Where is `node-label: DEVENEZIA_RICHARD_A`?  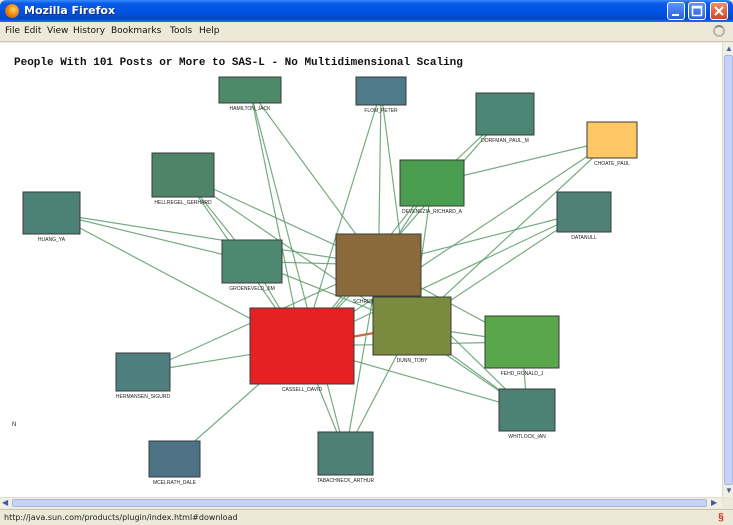 node-label: DEVENEZIA_RICHARD_A is located at coordinates (432, 212).